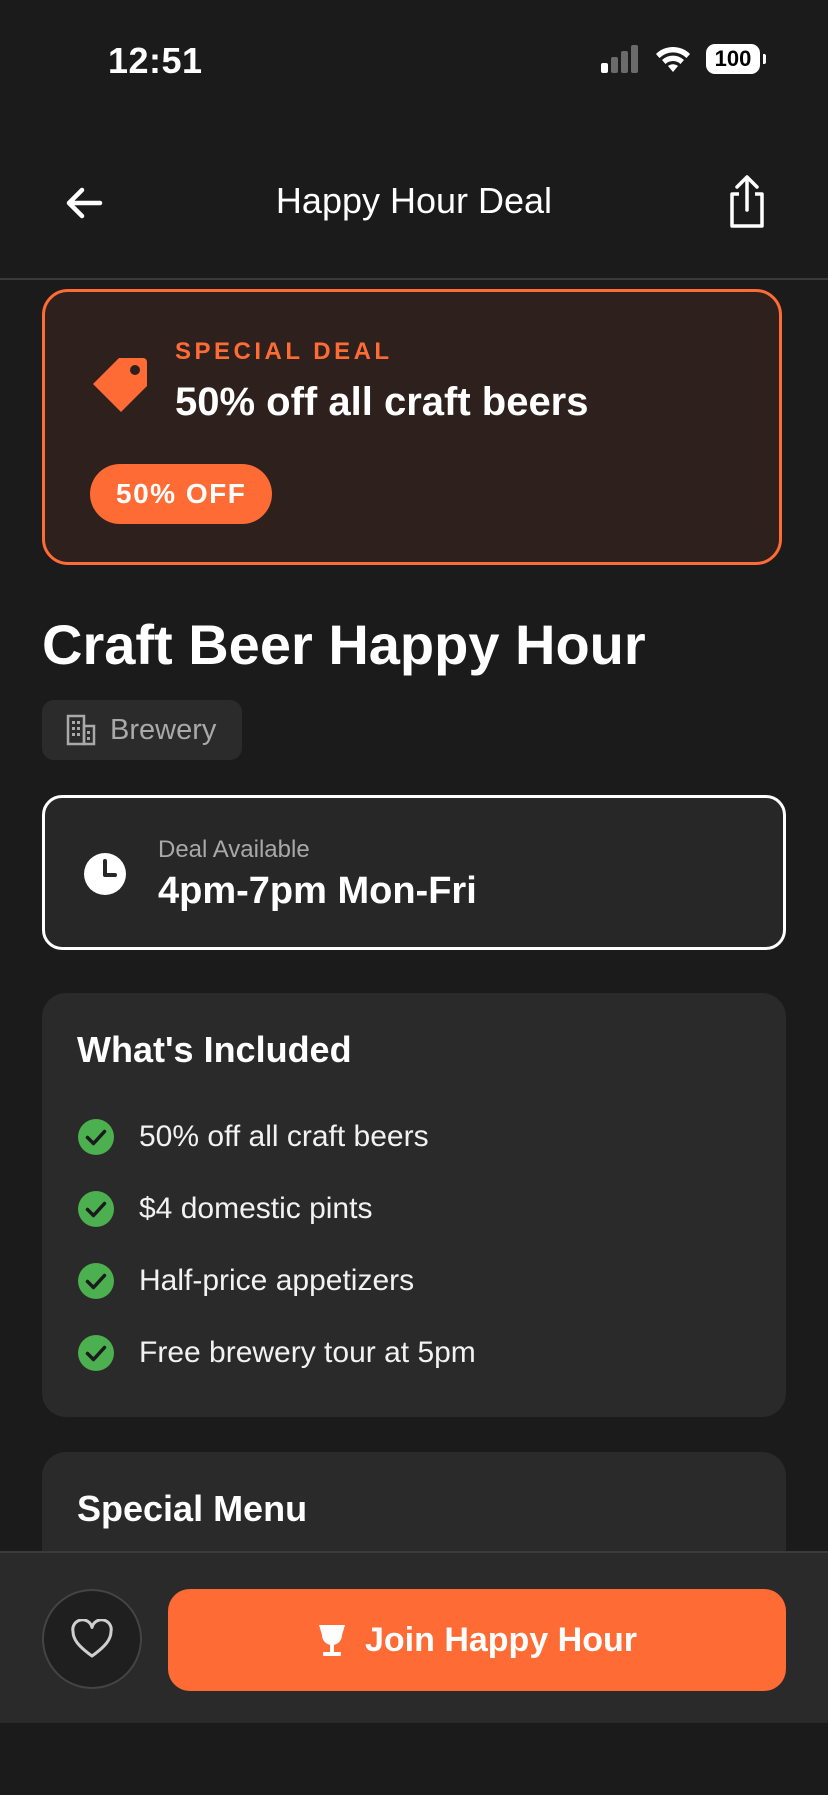 This screenshot has width=828, height=1795. What do you see at coordinates (284, 1136) in the screenshot?
I see `included-item-label: 50% off all craft beers` at bounding box center [284, 1136].